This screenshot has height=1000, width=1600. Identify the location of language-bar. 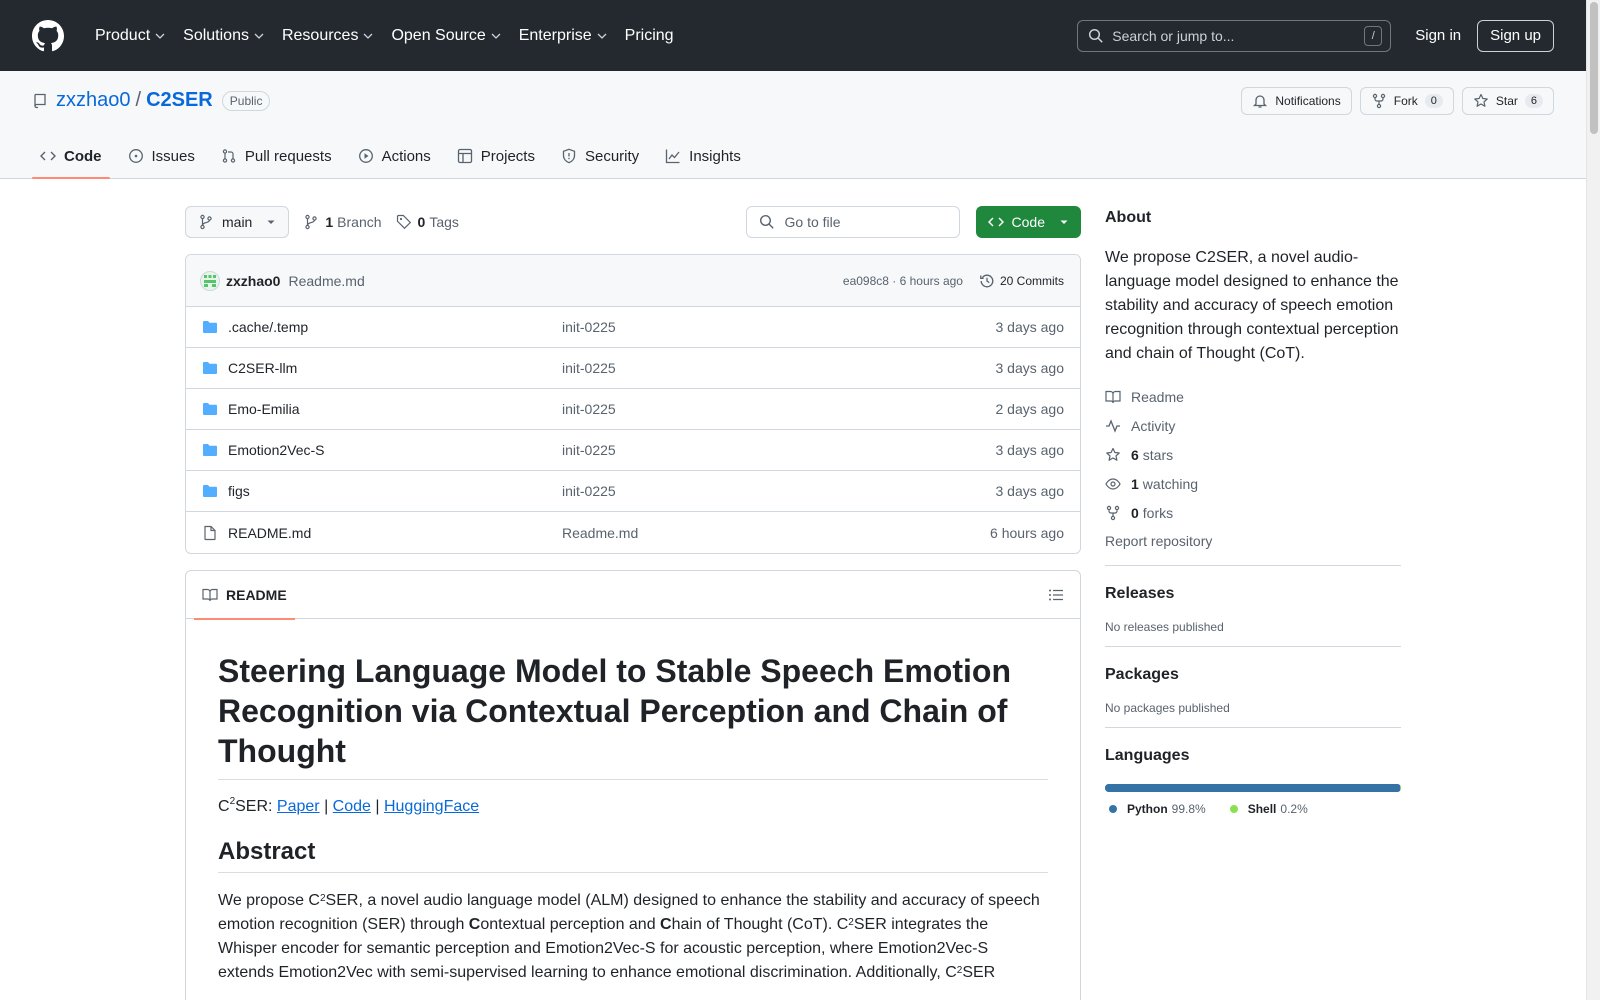
(1253, 788).